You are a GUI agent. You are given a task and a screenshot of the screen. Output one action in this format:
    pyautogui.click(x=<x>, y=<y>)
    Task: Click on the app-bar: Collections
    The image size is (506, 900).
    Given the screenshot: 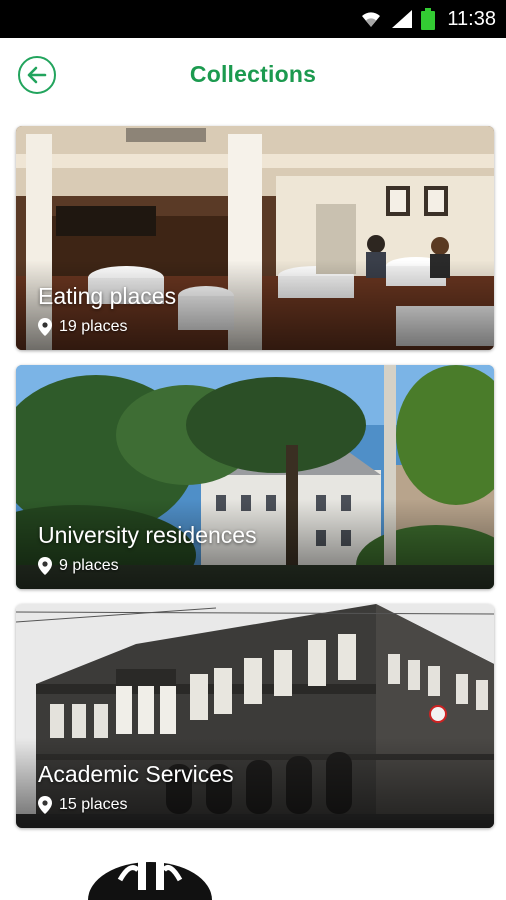 What is the action you would take?
    pyautogui.click(x=253, y=74)
    